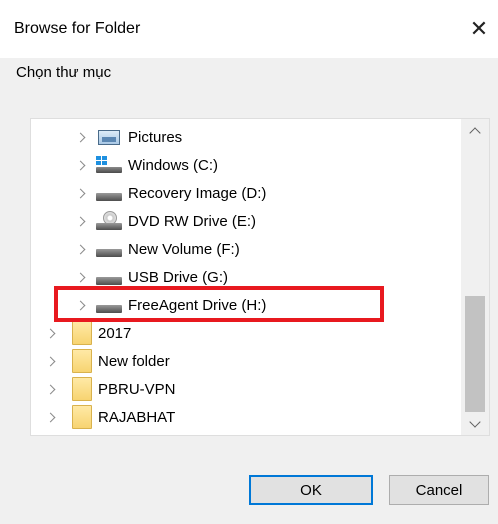  I want to click on instruction-text: Chọn thư mục, so click(64, 72).